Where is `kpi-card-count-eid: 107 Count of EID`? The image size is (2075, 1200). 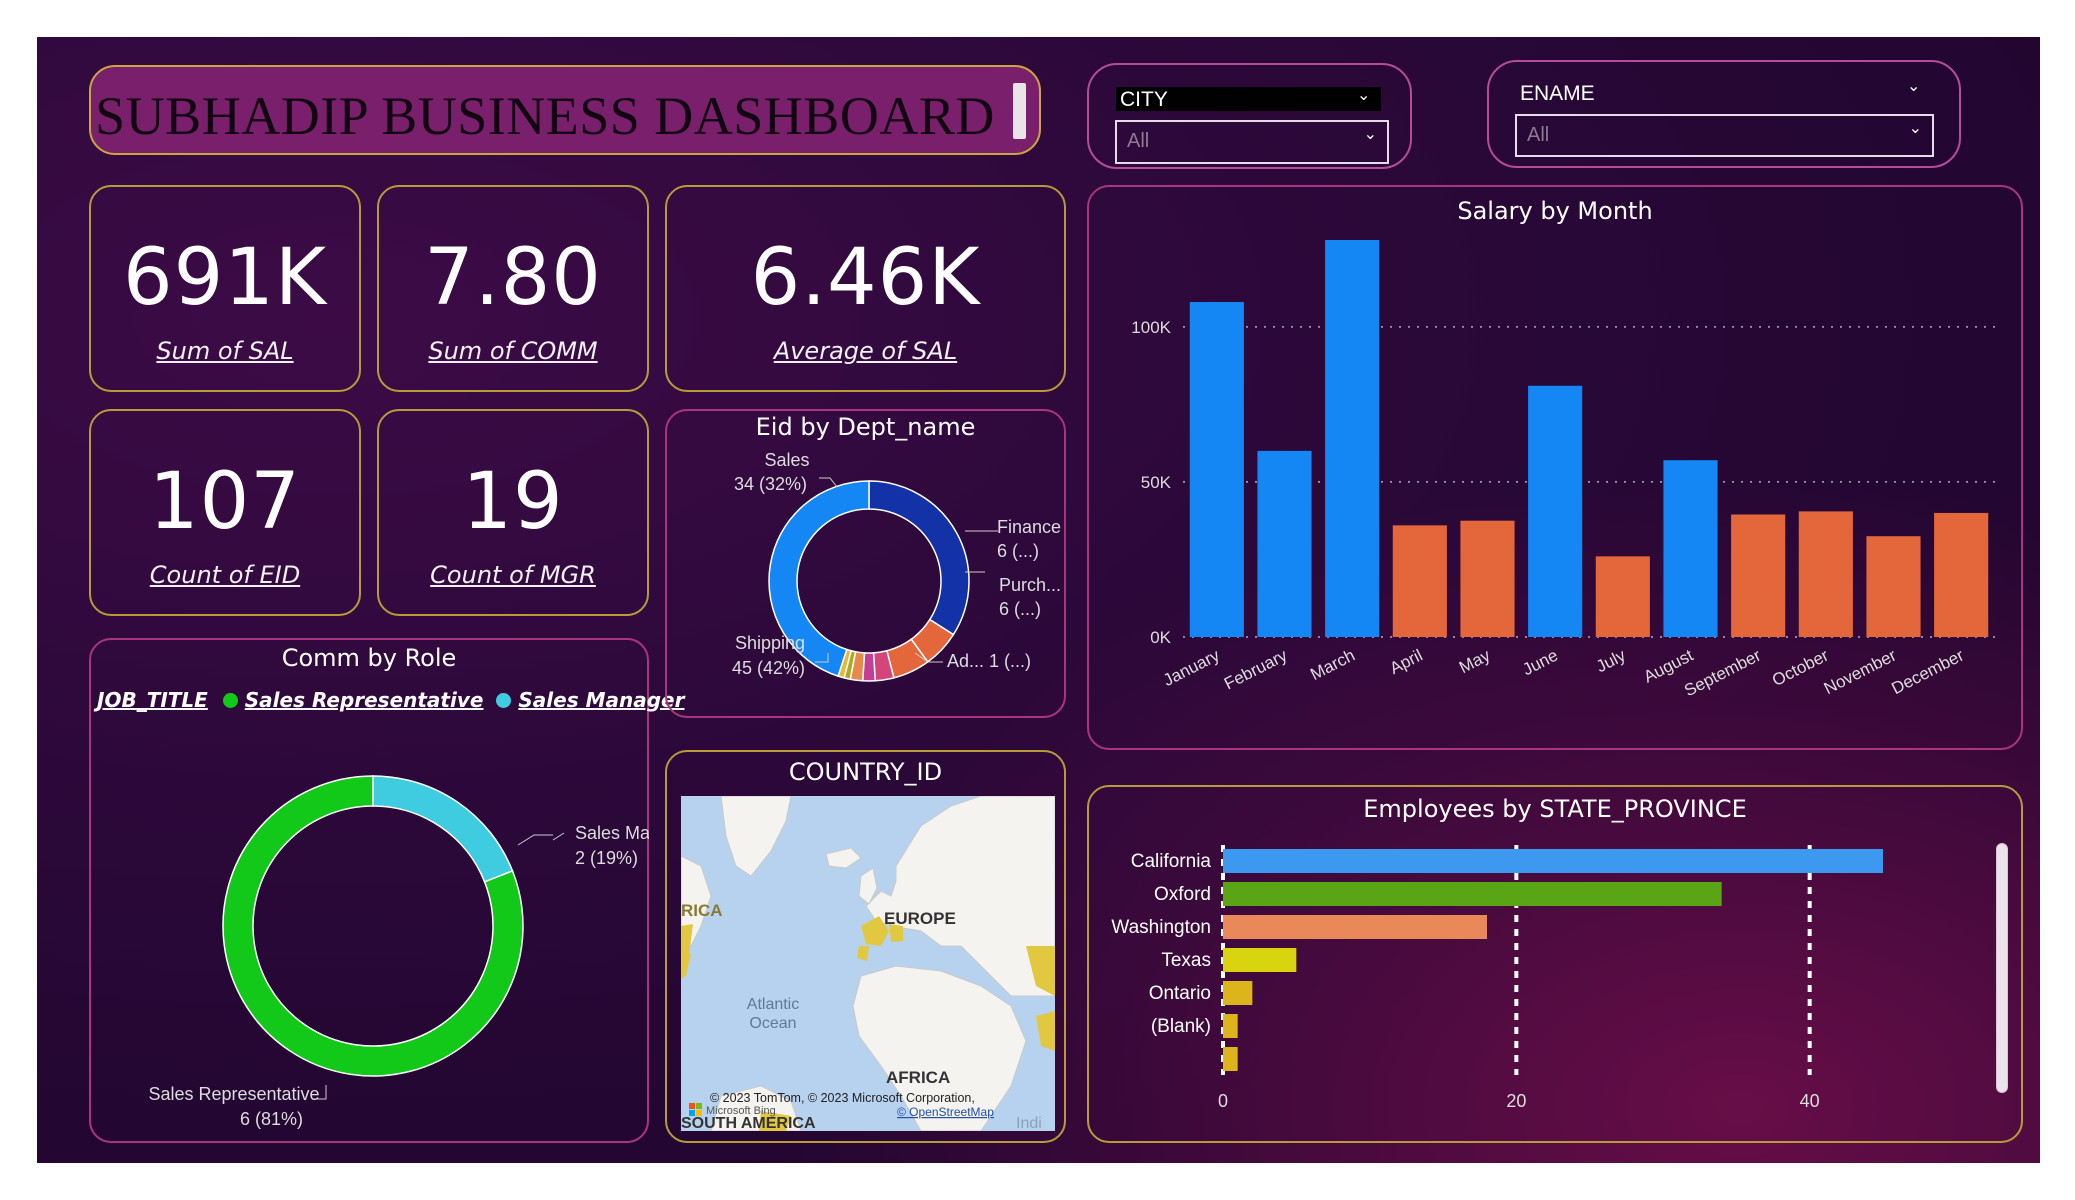
kpi-card-count-eid: 107 Count of EID is located at coordinates (225, 512).